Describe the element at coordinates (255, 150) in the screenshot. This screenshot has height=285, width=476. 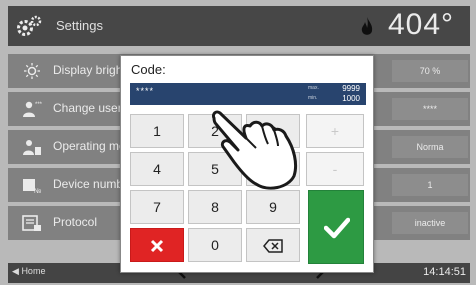
I see `pointing-hand-icon` at that location.